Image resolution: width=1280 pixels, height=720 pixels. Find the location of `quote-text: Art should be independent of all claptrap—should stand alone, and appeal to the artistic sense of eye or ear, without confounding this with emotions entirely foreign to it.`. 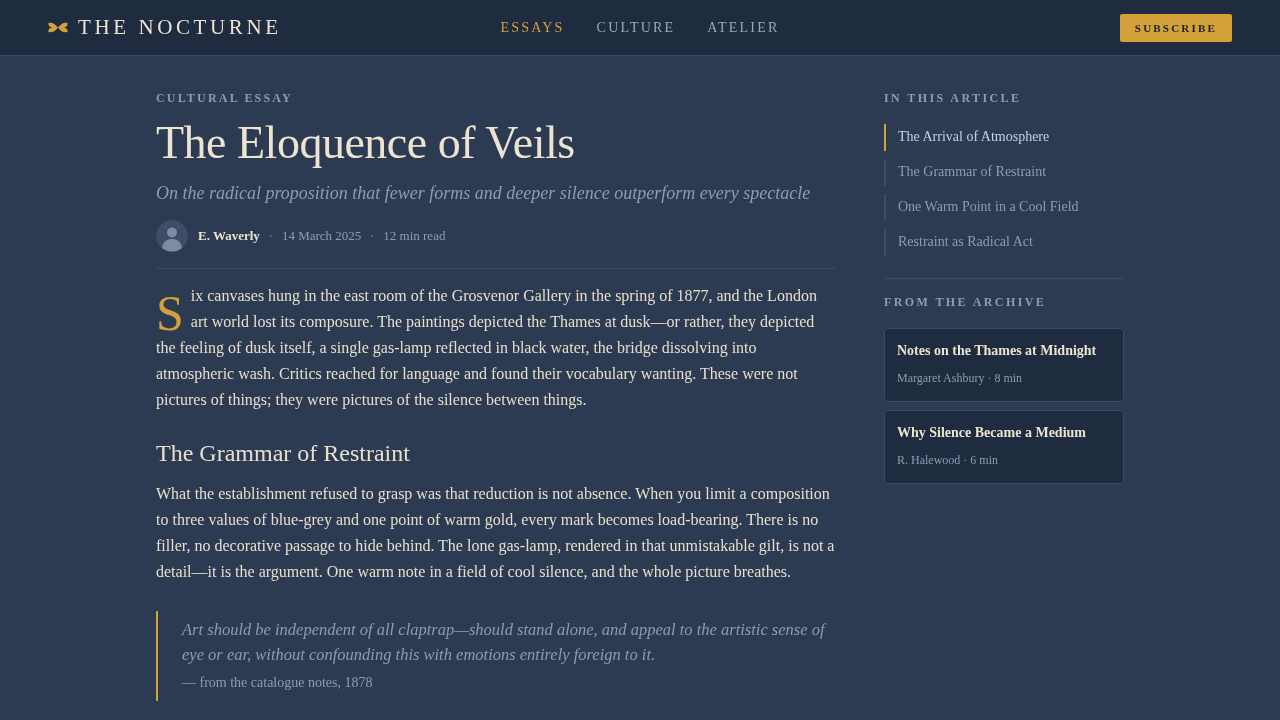

quote-text: Art should be independent of all claptrap—should stand alone, and appeal to the artistic sense of eye or ear, without confounding this with emotions entirely foreign to it. is located at coordinates (505, 642).